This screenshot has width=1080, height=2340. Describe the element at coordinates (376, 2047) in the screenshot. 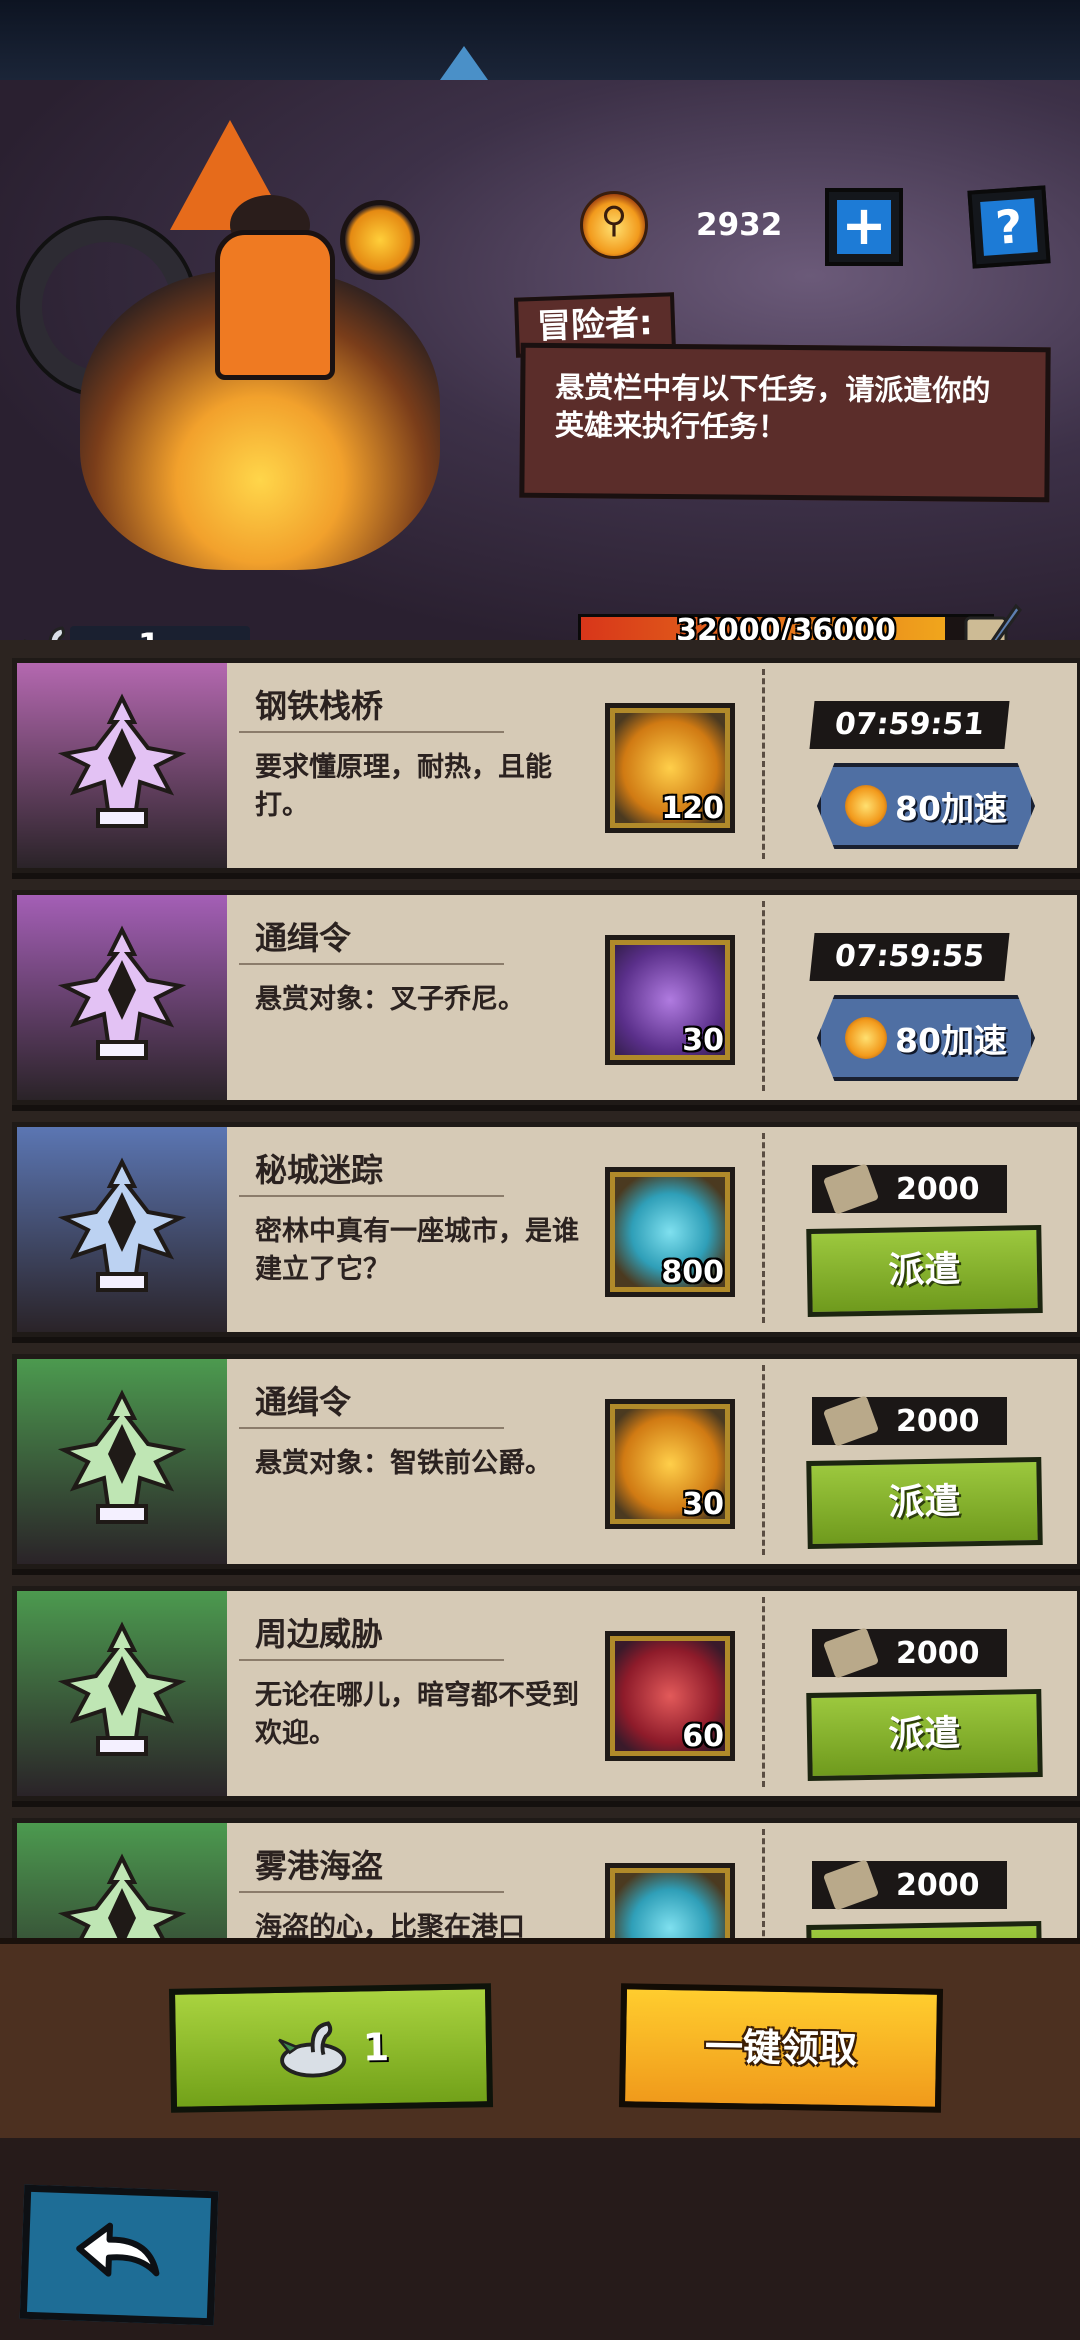

I see `swan-button-count: 1` at that location.